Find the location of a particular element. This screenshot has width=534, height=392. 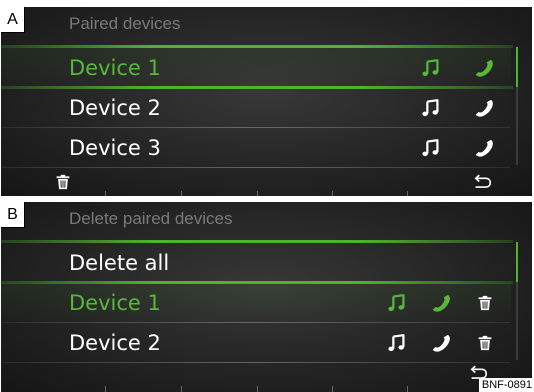

screen-title: Paired devices is located at coordinates (125, 23).